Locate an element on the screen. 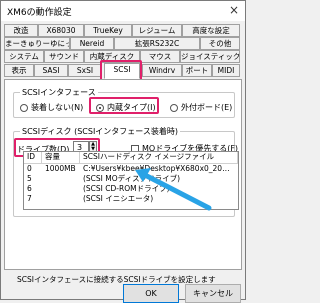  radio-not-installed: 装着しない(N) is located at coordinates (51, 107).